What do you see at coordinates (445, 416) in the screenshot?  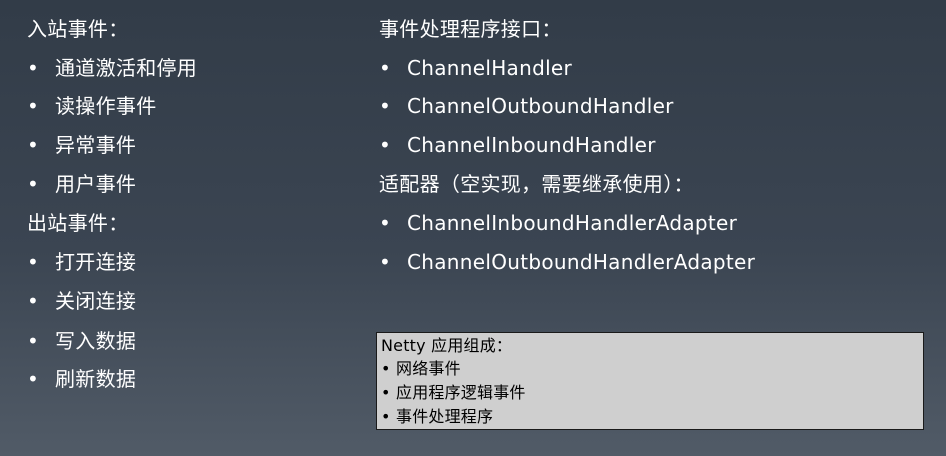 I see `box-item: 事件处理程序` at bounding box center [445, 416].